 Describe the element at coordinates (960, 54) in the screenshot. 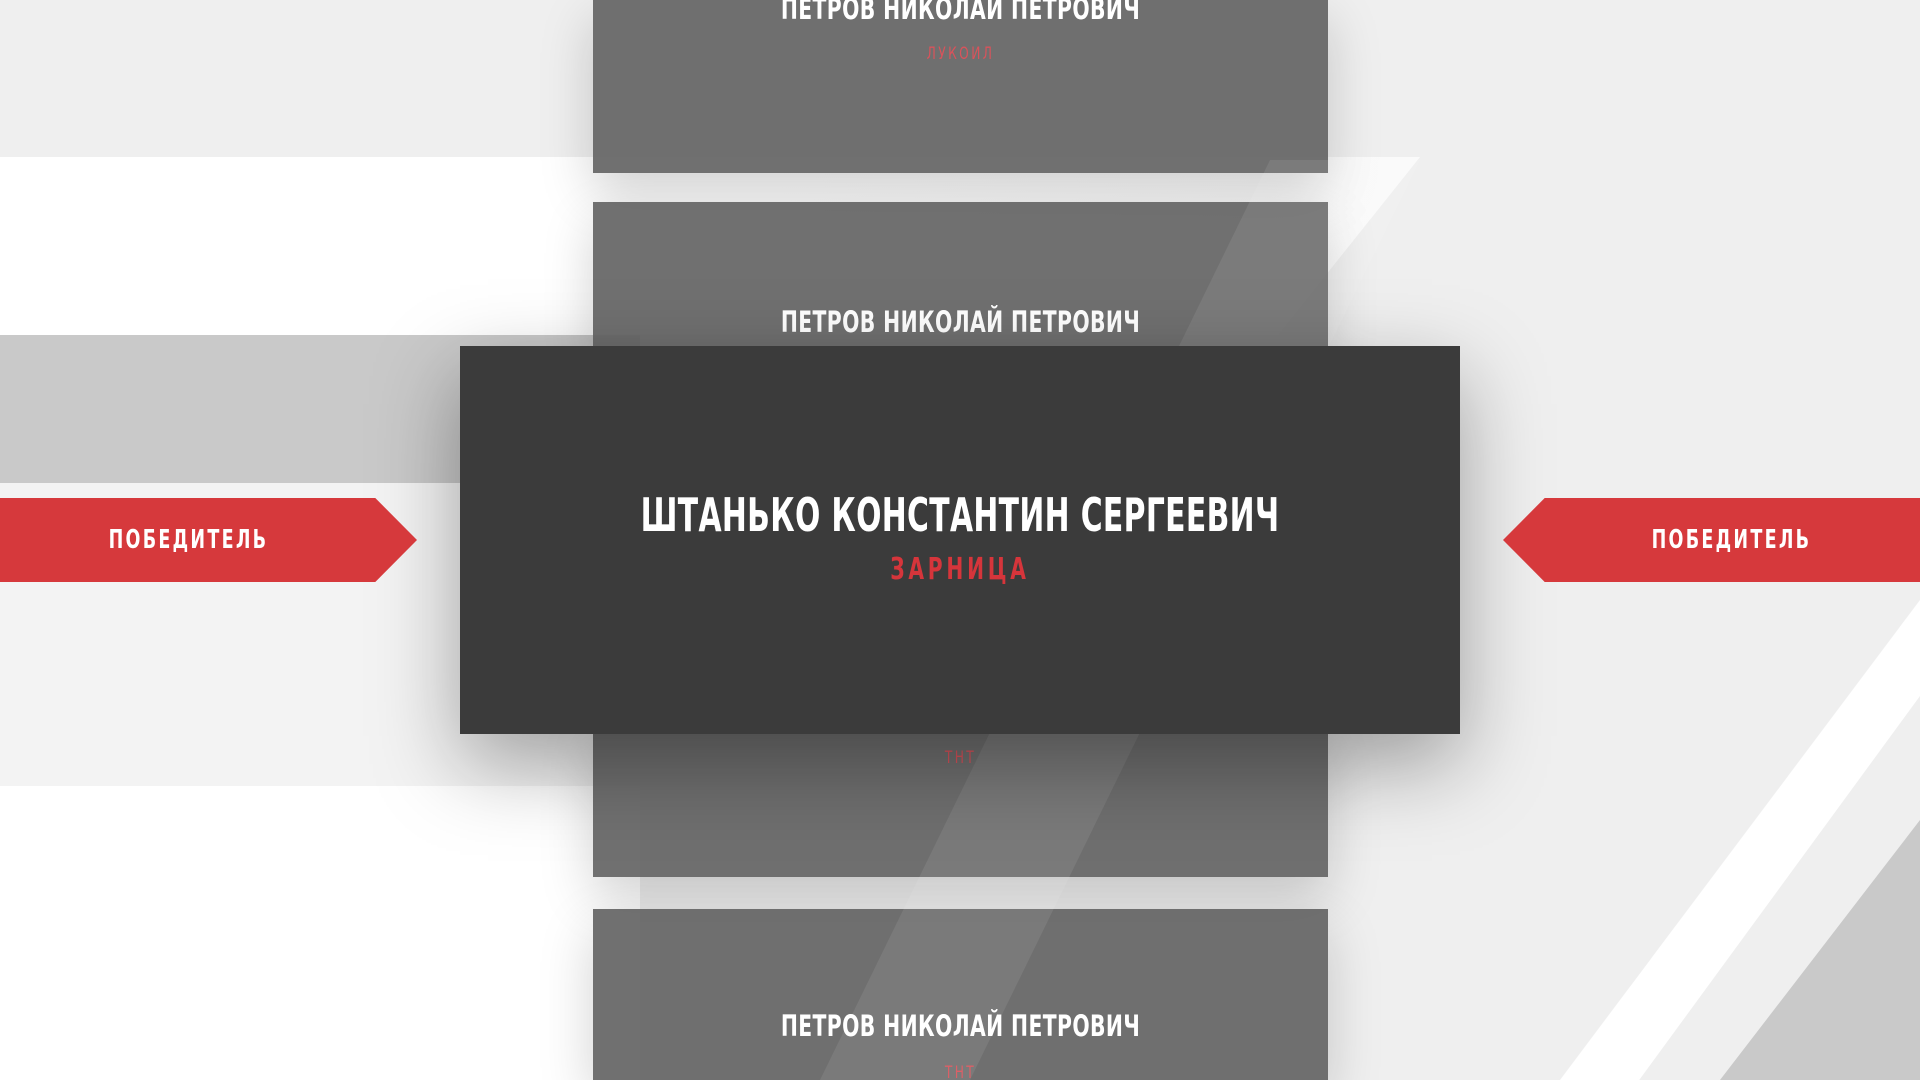

I see `participant-org: ЛУКОИЛ` at that location.